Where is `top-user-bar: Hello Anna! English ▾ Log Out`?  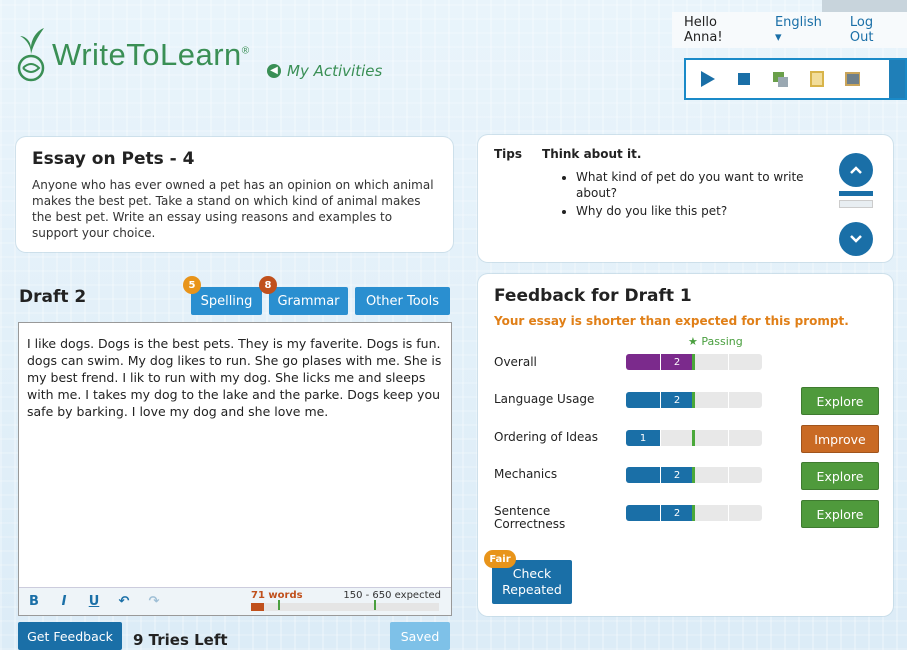
top-user-bar: Hello Anna! English ▾ Log Out is located at coordinates (789, 30).